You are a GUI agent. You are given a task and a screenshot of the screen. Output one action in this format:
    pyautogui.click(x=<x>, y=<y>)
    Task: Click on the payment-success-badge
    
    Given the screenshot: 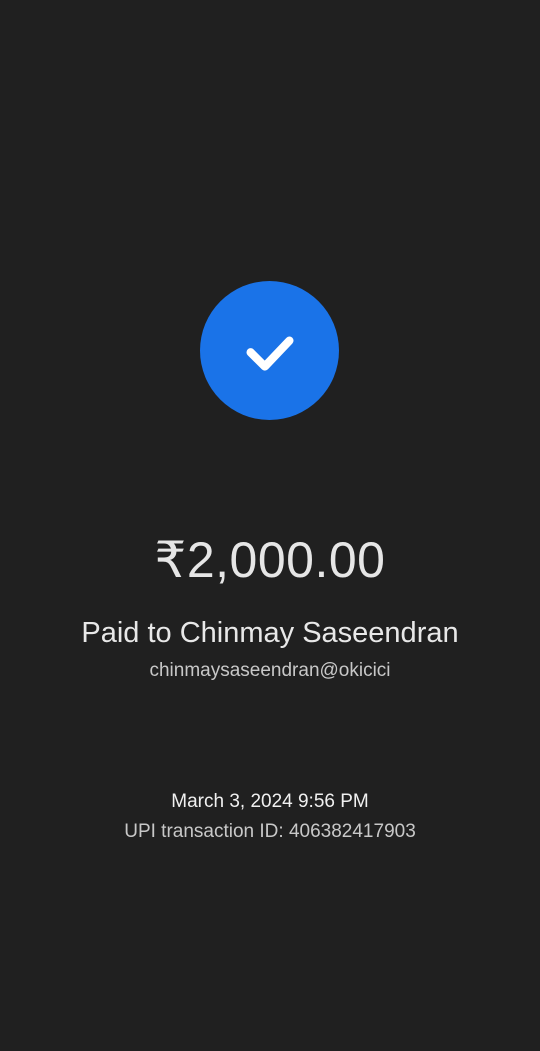 What is the action you would take?
    pyautogui.click(x=269, y=350)
    